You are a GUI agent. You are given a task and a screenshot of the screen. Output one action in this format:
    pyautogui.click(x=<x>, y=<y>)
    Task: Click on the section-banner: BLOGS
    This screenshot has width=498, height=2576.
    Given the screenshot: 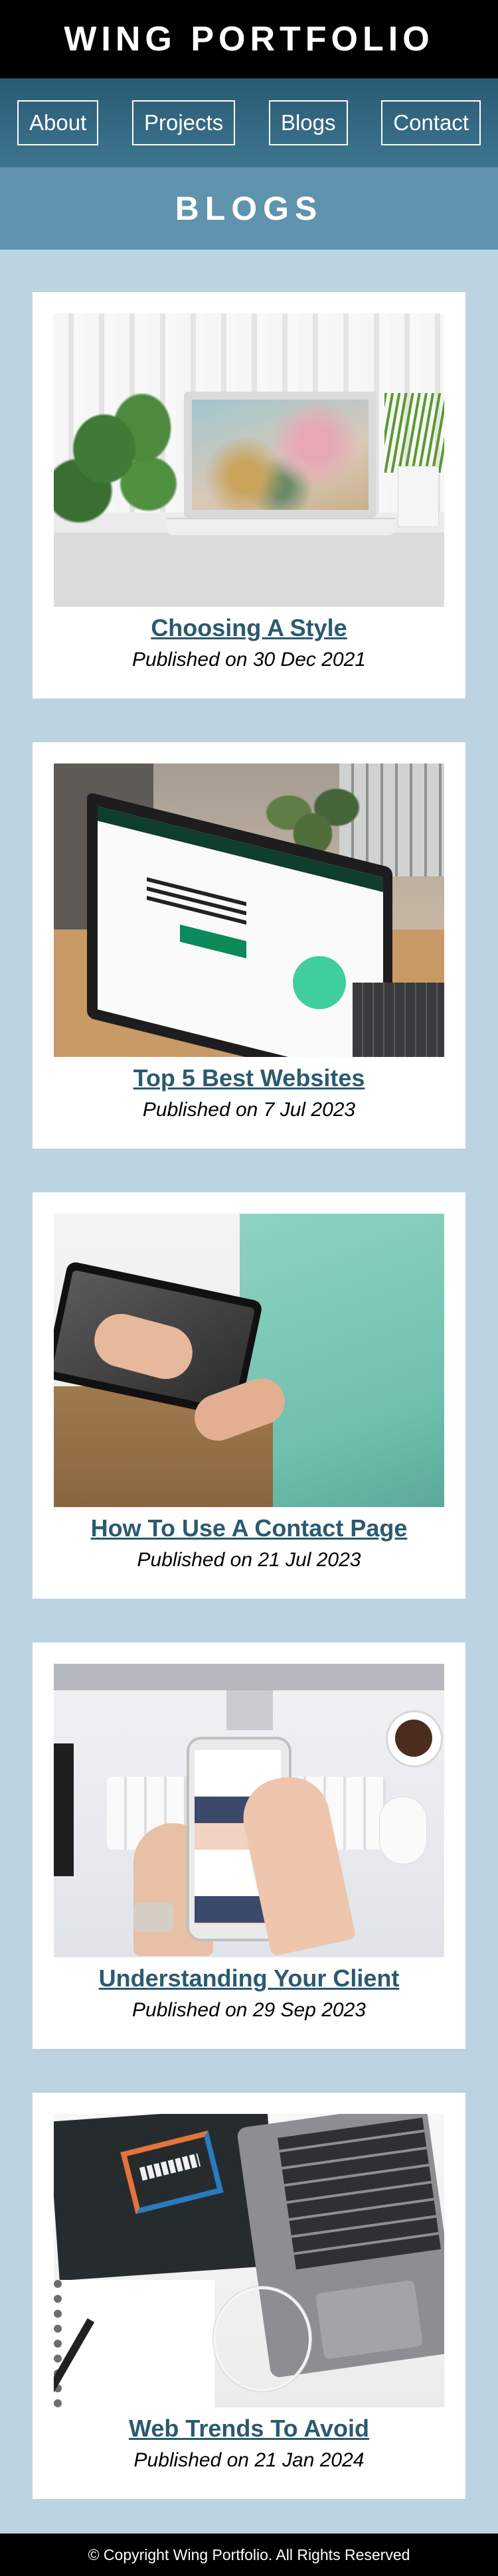 What is the action you would take?
    pyautogui.click(x=249, y=208)
    